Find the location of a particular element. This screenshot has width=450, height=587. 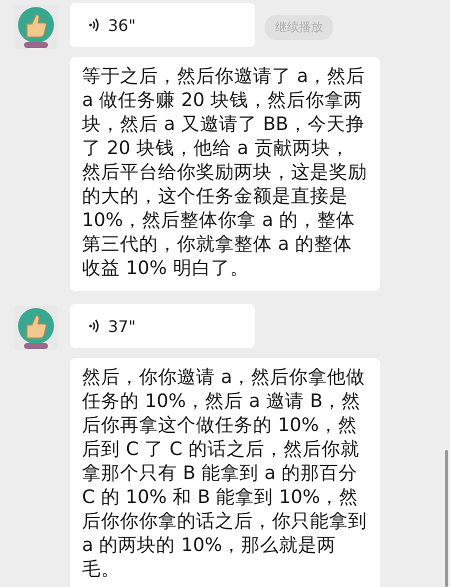

voice-duration: 37" is located at coordinates (122, 326).